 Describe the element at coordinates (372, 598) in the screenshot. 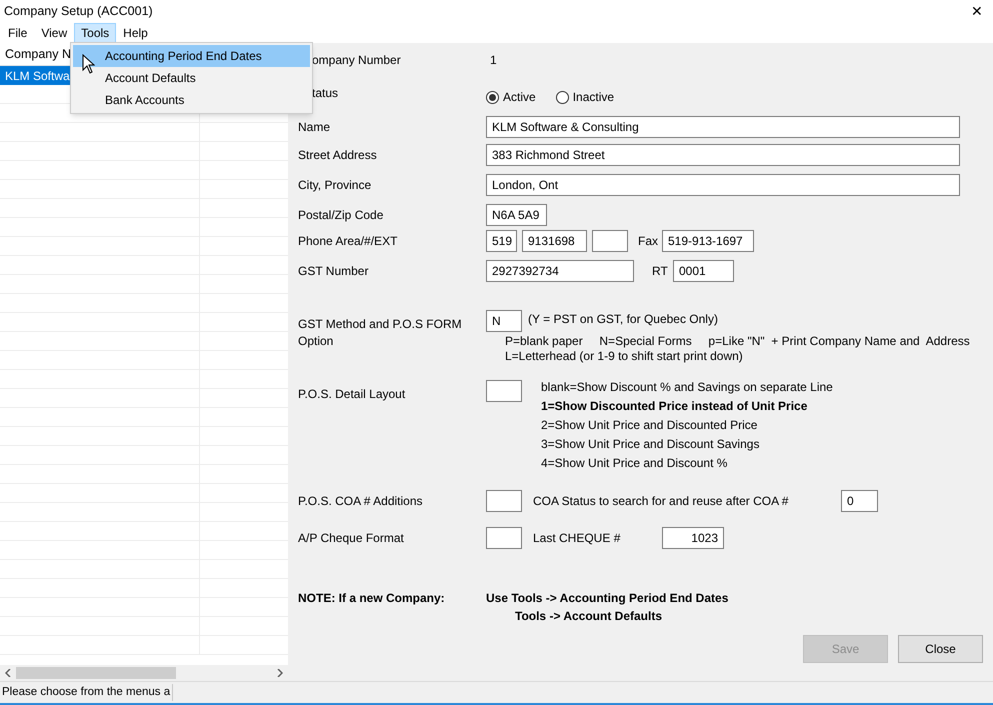

I see `note-label: NOTE: If a new Company:` at that location.